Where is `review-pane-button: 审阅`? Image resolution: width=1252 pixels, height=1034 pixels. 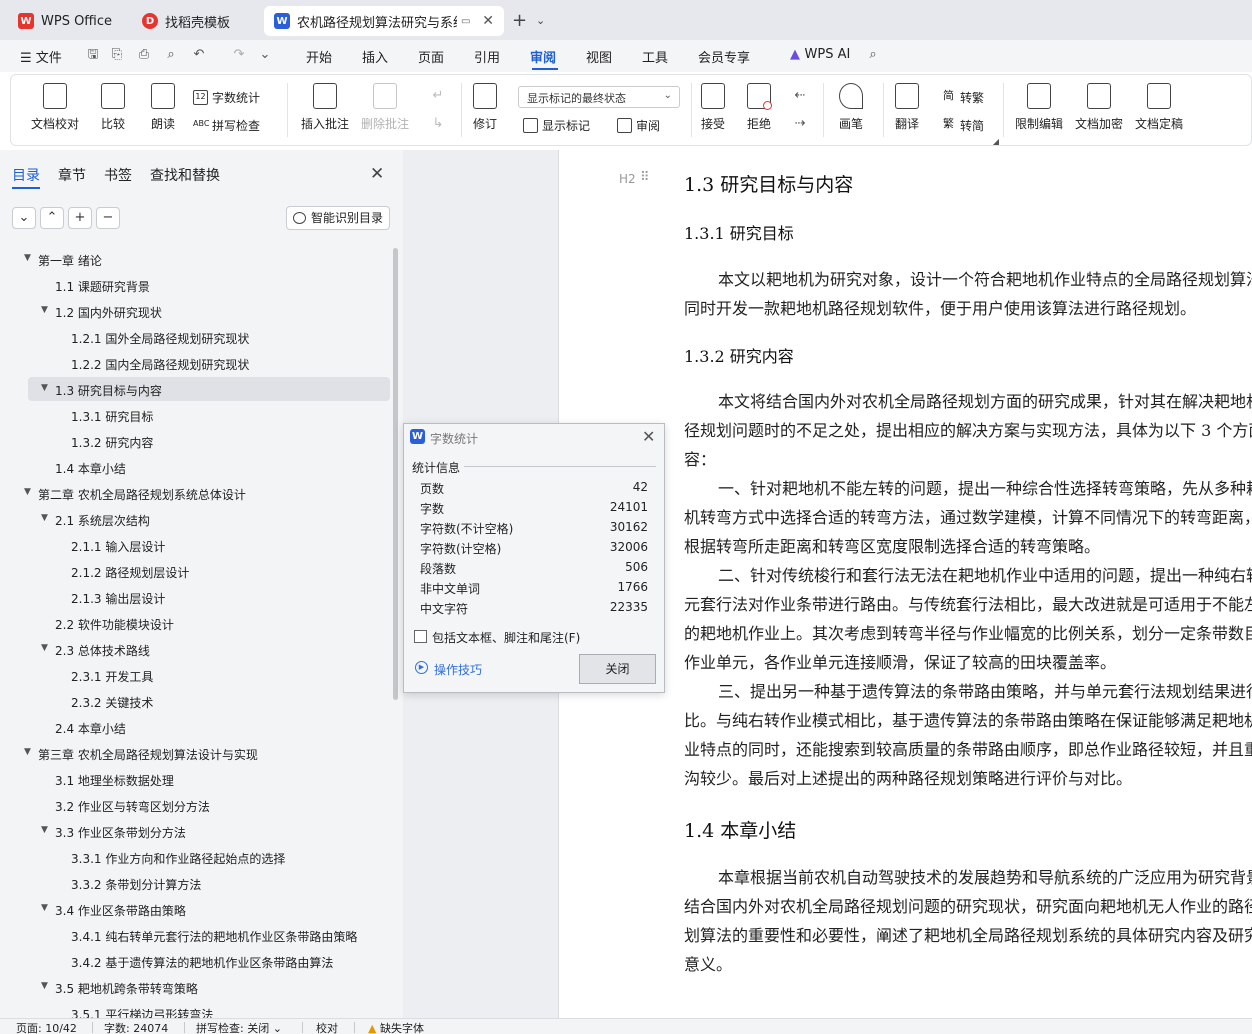 review-pane-button: 审阅 is located at coordinates (638, 125).